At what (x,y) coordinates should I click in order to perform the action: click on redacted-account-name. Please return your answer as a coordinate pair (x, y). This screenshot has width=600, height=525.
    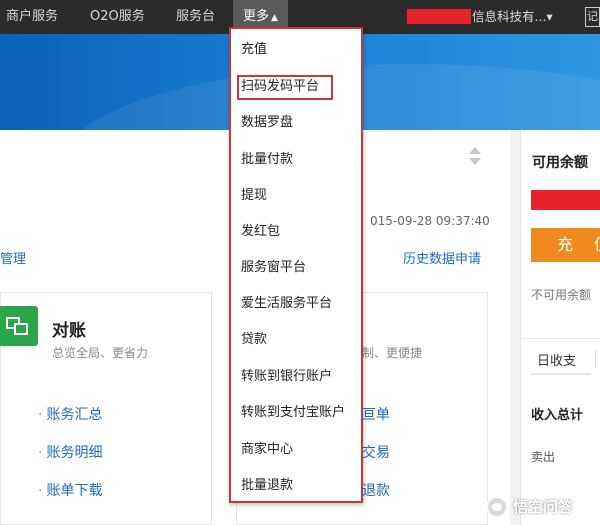
    Looking at the image, I should click on (439, 16).